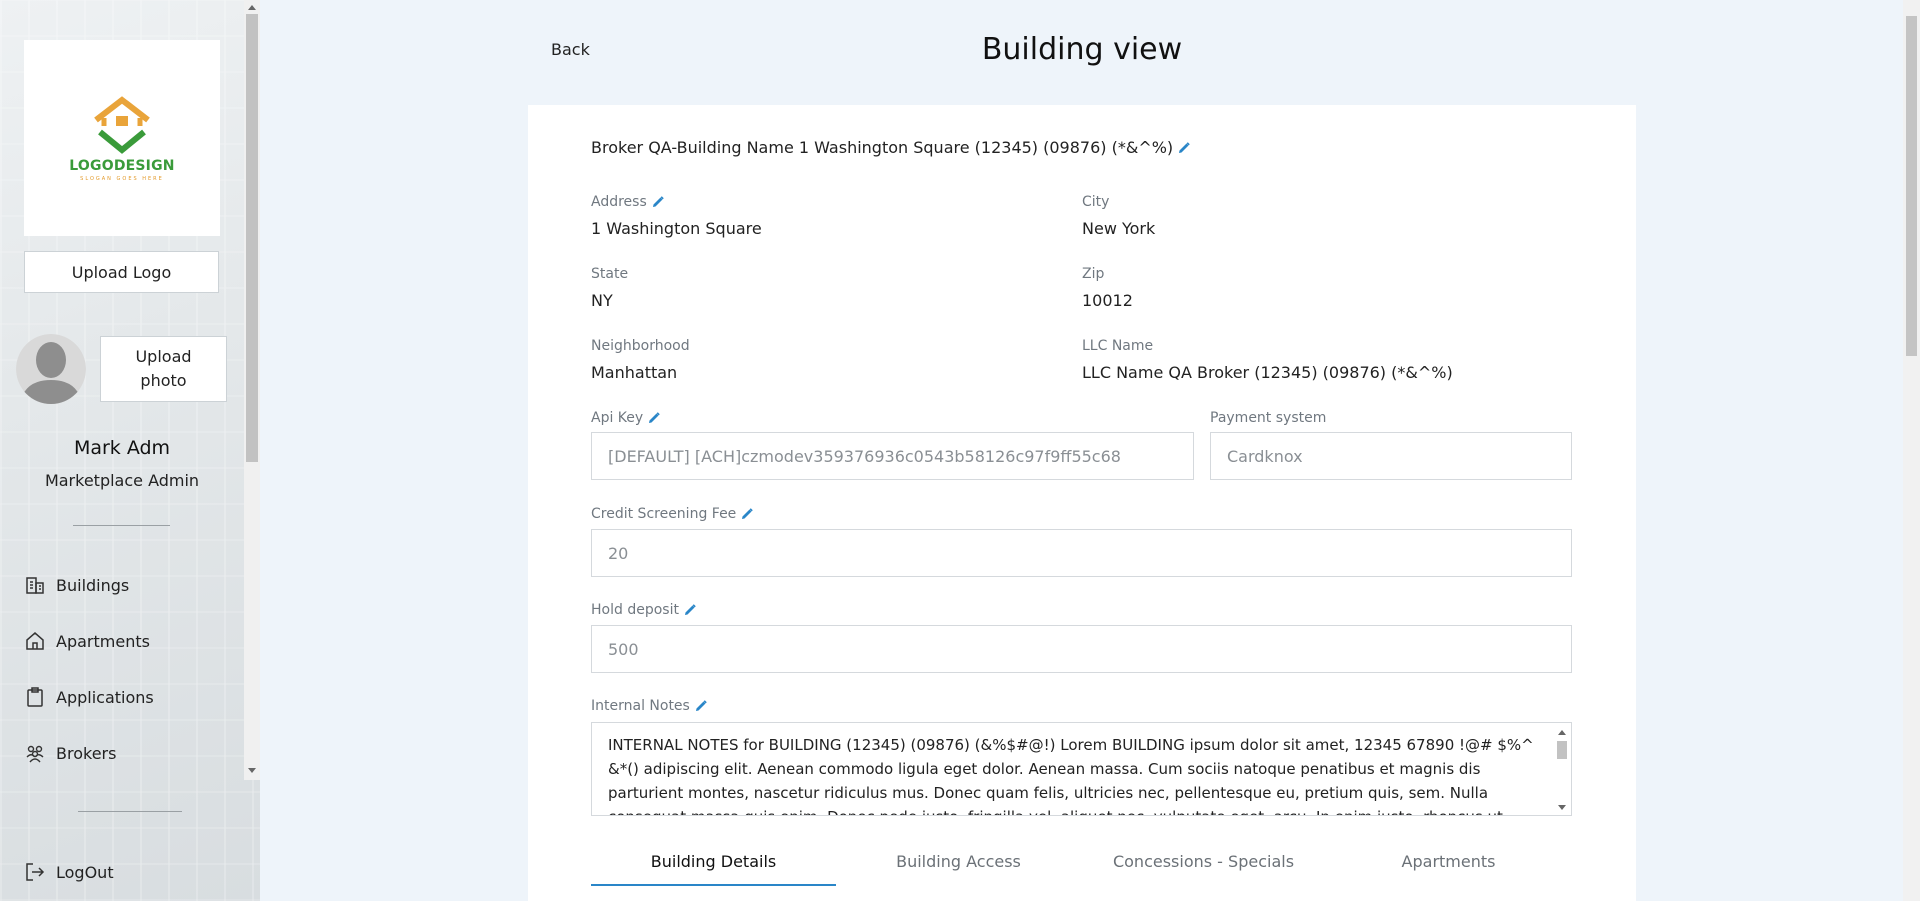 The height and width of the screenshot is (901, 1920). I want to click on page-title: Building view, so click(1082, 49).